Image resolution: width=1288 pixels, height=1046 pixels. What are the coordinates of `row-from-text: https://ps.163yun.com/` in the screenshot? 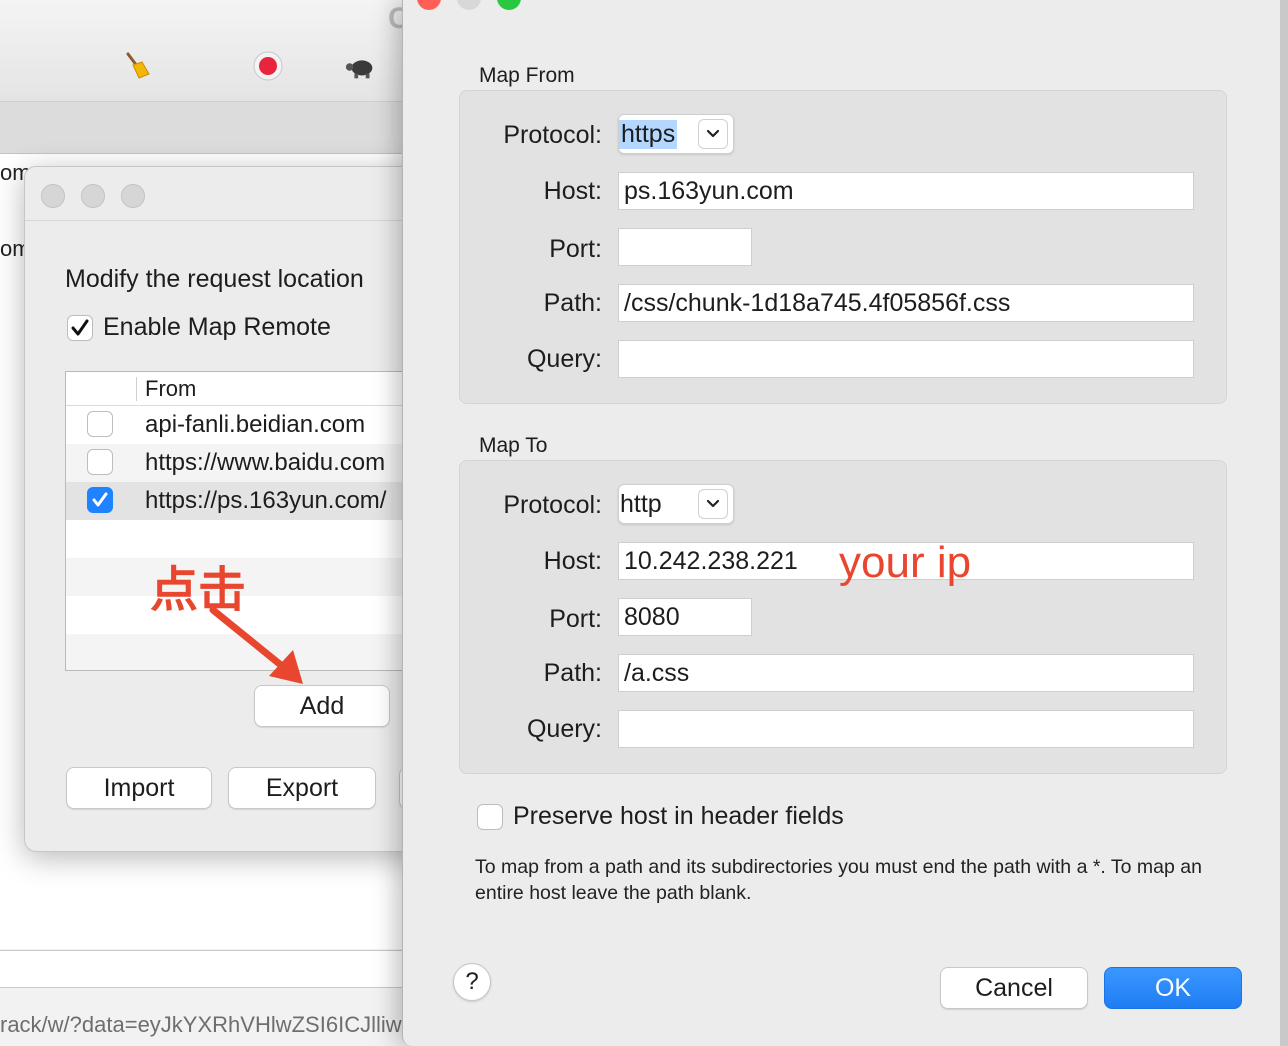 It's located at (266, 500).